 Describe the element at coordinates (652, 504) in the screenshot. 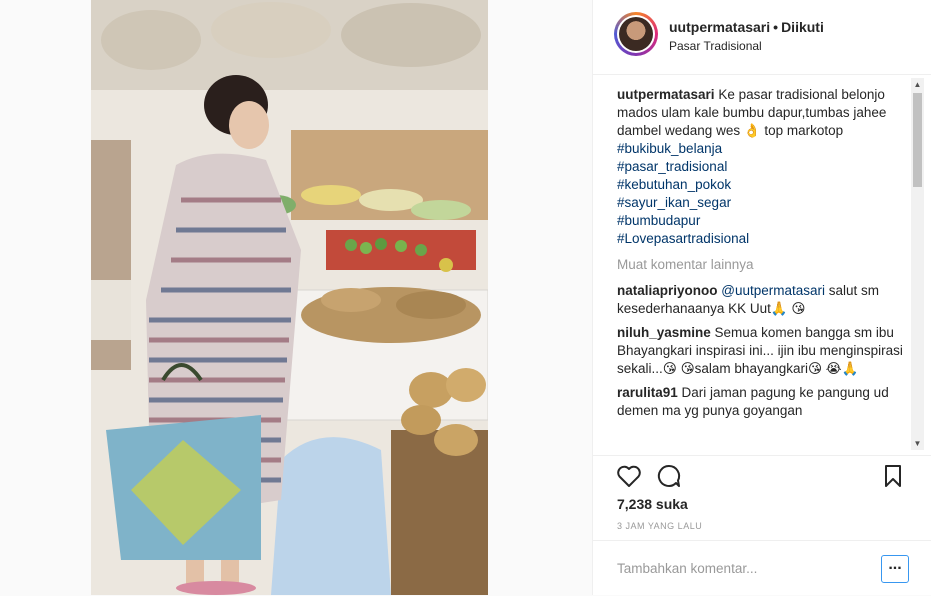

I see `likes-count: 7,238 suka` at that location.